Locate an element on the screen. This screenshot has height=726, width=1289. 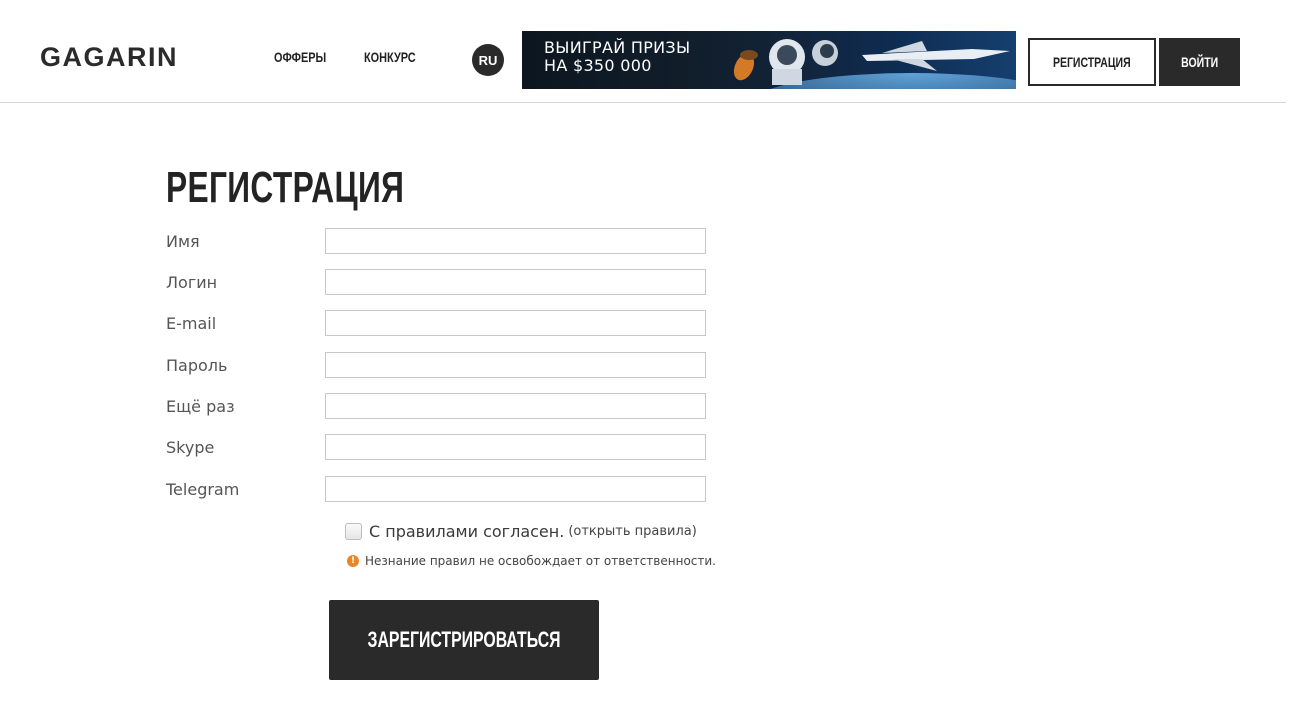
form-row-password-repeat: Ещё раз is located at coordinates (360, 407).